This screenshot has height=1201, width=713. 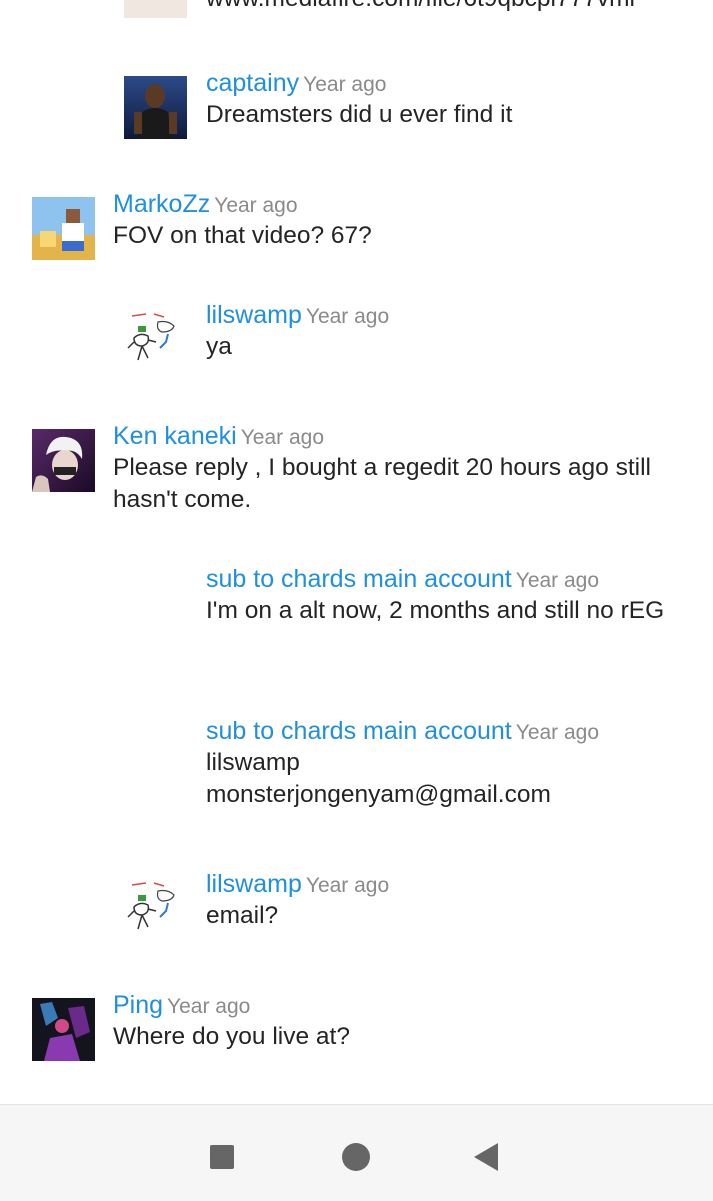 I want to click on comment-ping: Ping Year ago Where do you live at?, so click(x=356, y=1028).